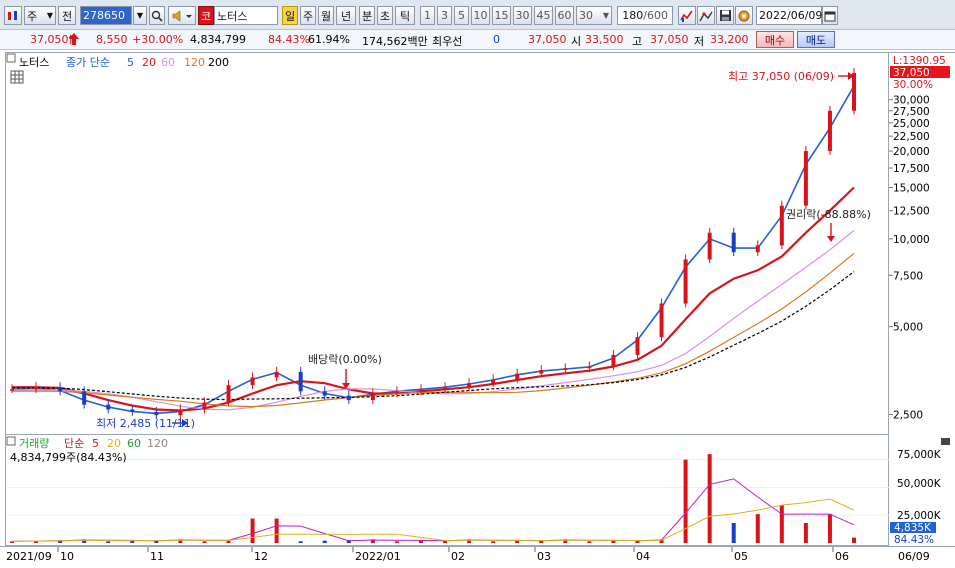  I want to click on volume-tick-50000: 50,000K, so click(919, 484).